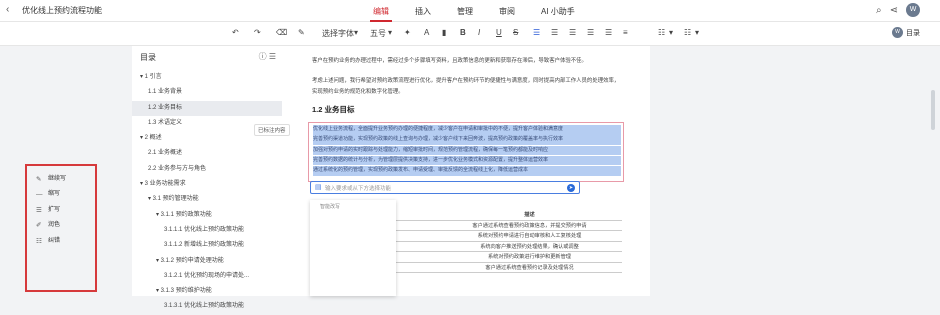 The width and height of the screenshot is (940, 315). I want to click on ai-menu-item: — 缩写, so click(51, 194).